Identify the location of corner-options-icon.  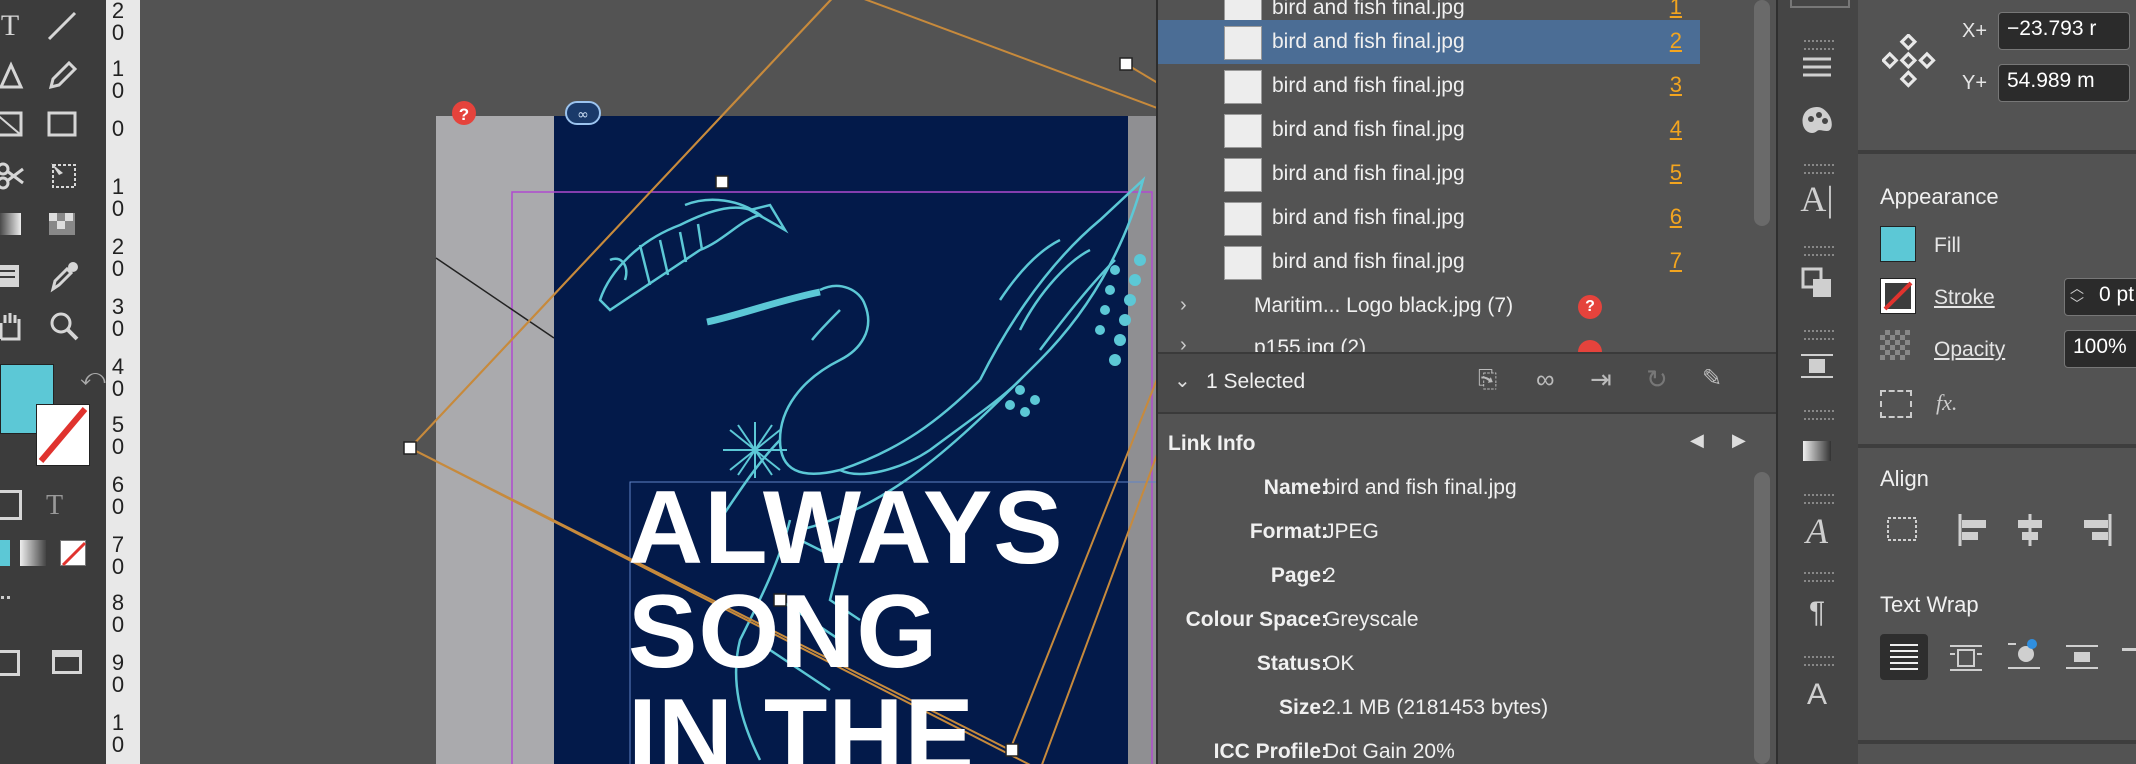
(1896, 404).